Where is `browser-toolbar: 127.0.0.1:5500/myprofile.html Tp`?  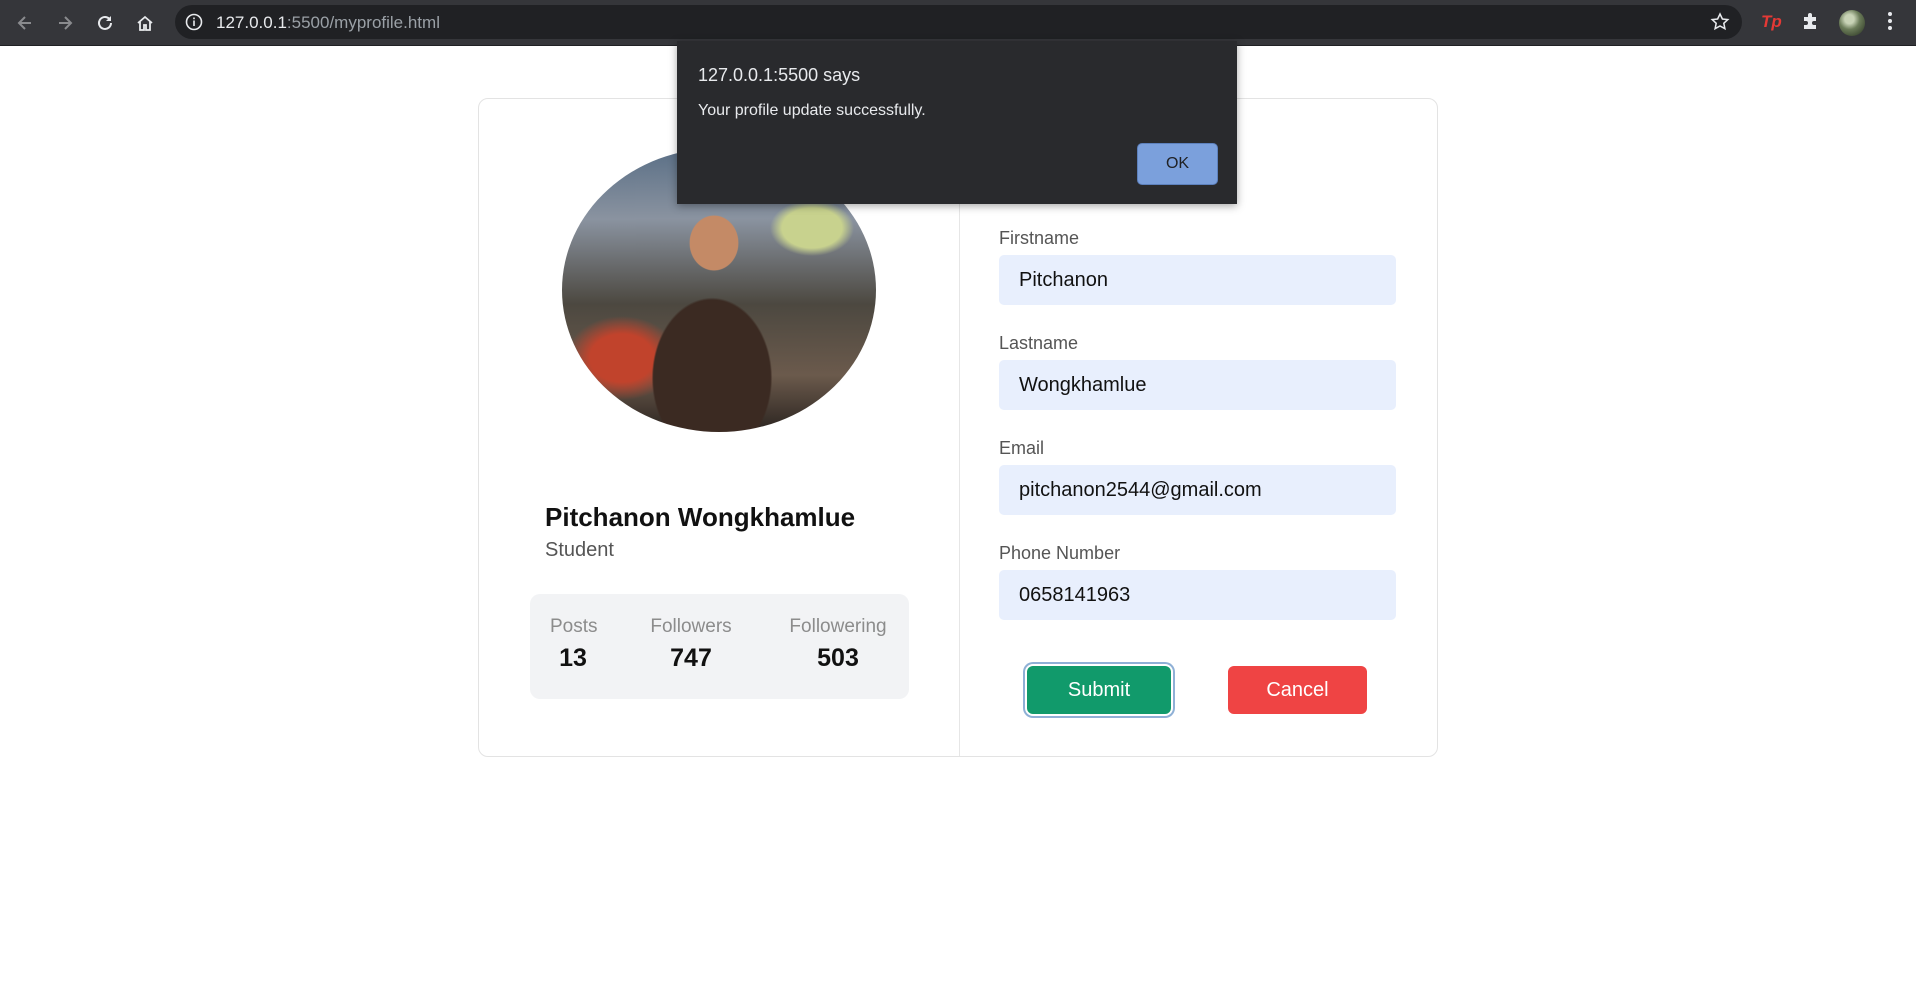 browser-toolbar: 127.0.0.1:5500/myprofile.html Tp is located at coordinates (958, 23).